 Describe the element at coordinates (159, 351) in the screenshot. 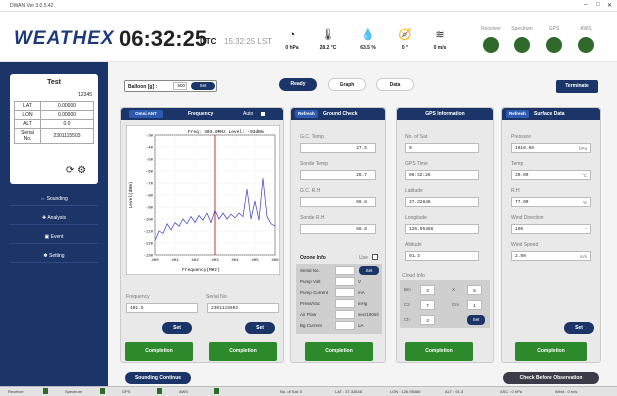

I see `frequency-completion-button: Completion` at that location.